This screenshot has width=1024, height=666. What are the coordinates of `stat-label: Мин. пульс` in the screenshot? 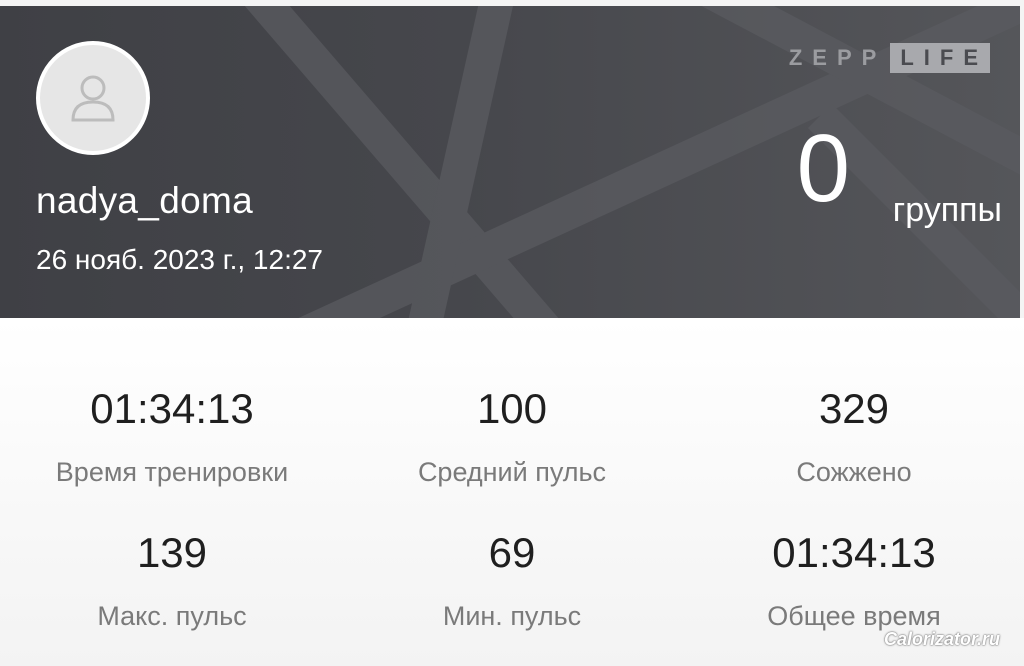 It's located at (512, 616).